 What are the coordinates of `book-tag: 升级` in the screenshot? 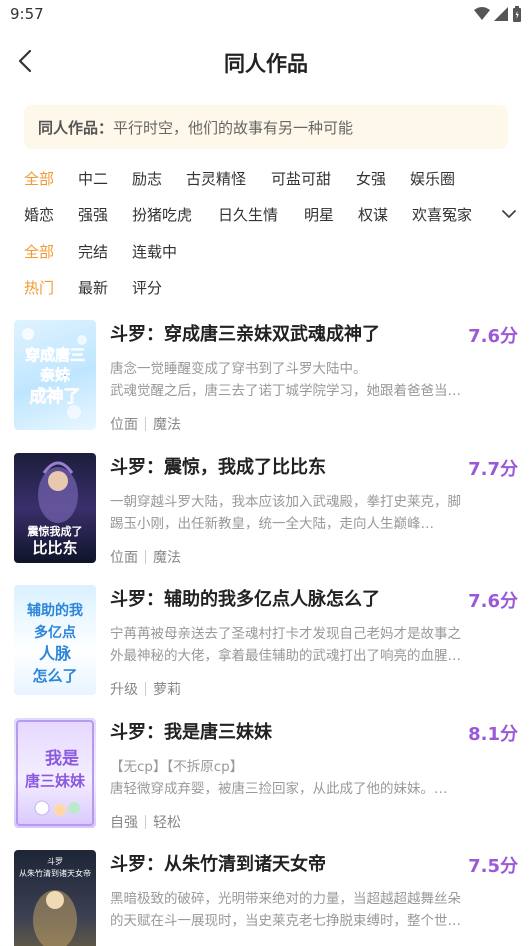 It's located at (124, 690).